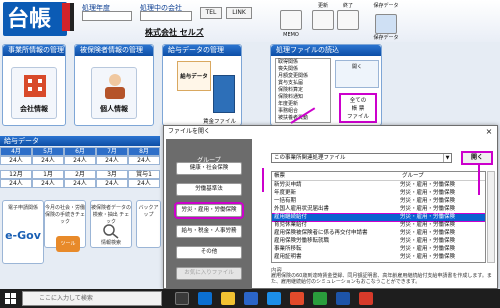 Image resolution: width=500 pixels, height=308 pixels. What do you see at coordinates (378, 201) in the screenshot?
I see `form-list-row: 一括有期 労災・雇用・労働保険` at bounding box center [378, 201].